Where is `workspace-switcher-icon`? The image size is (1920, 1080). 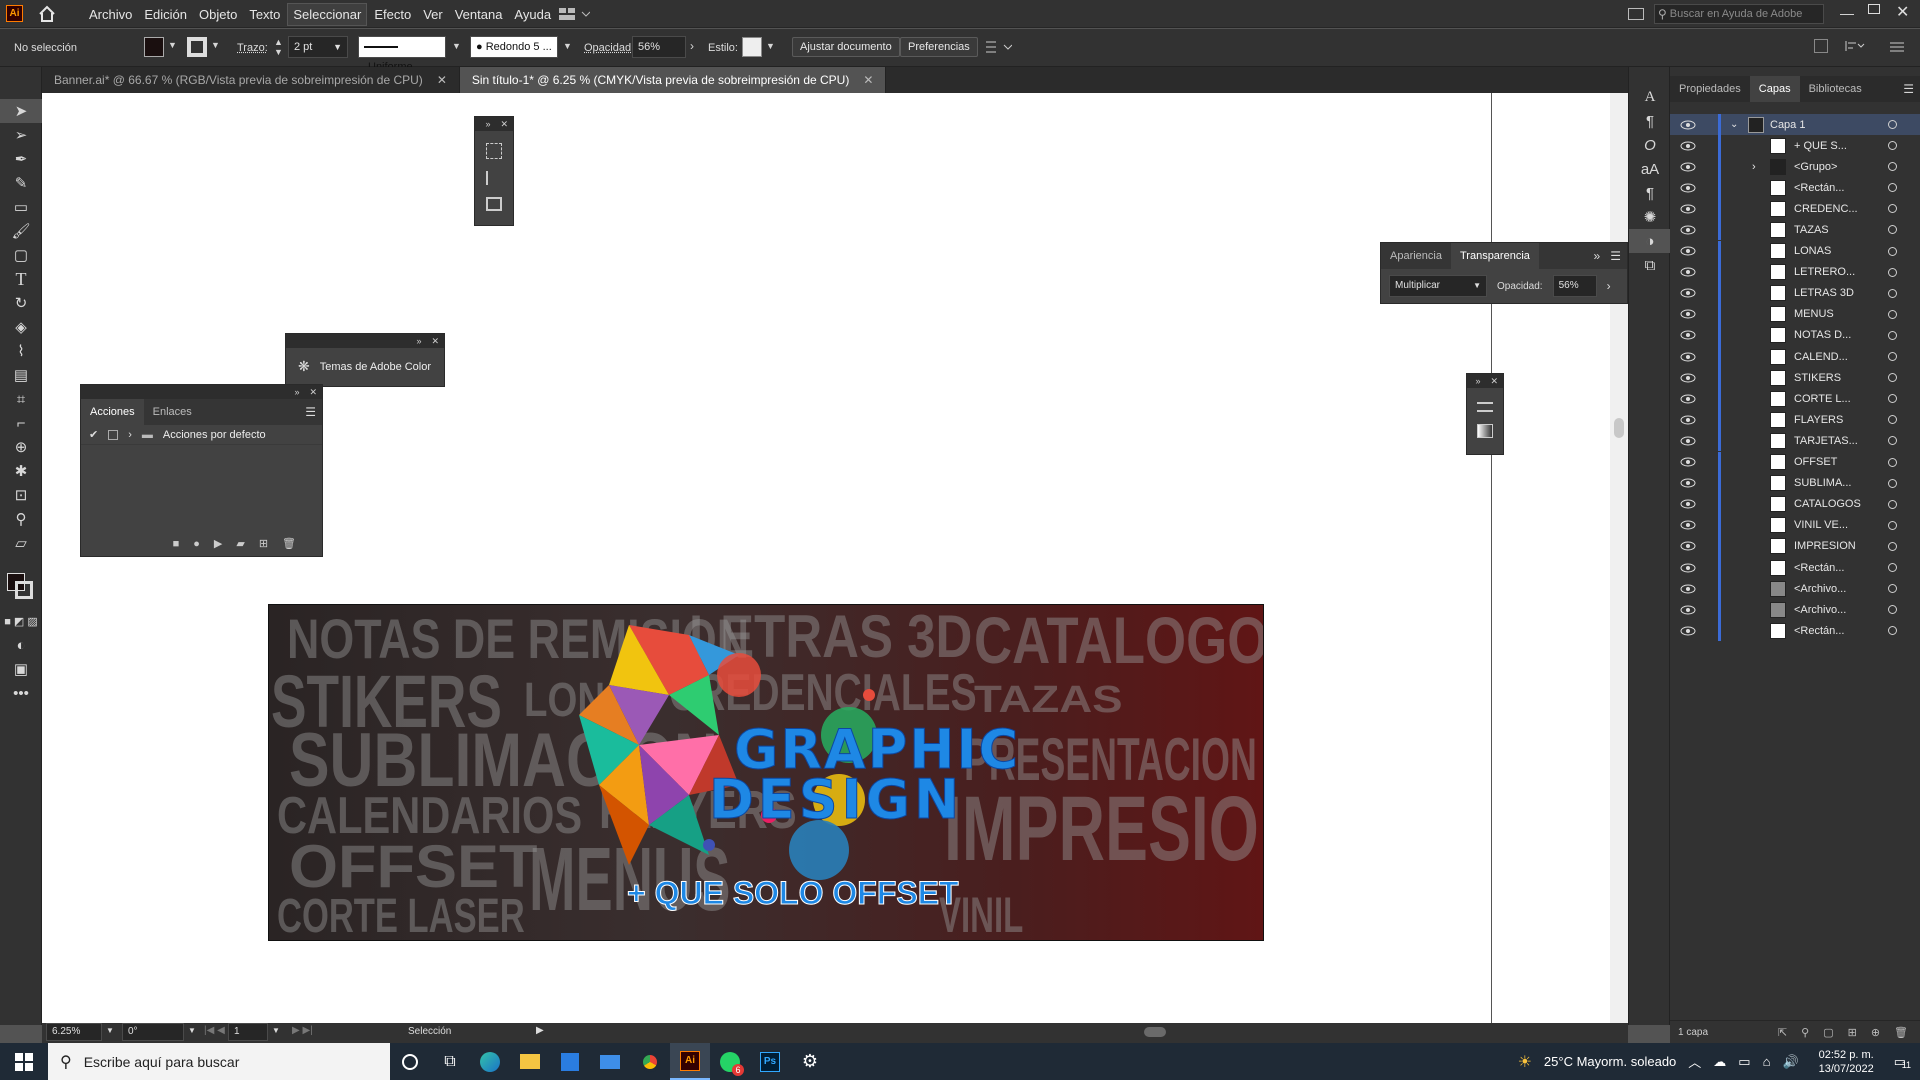
workspace-switcher-icon is located at coordinates (574, 14).